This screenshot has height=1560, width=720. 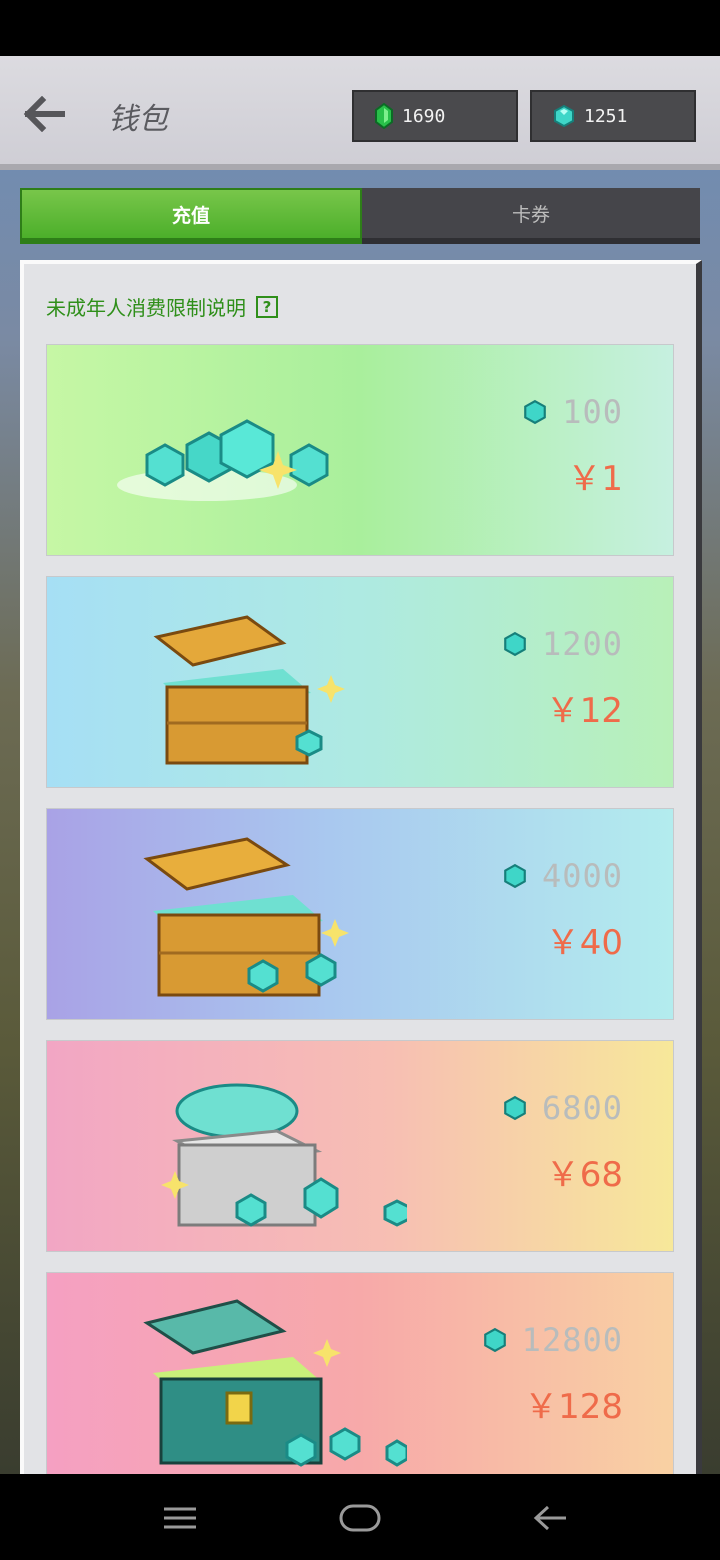 I want to click on pack-100: 100 ￥1, so click(x=360, y=450).